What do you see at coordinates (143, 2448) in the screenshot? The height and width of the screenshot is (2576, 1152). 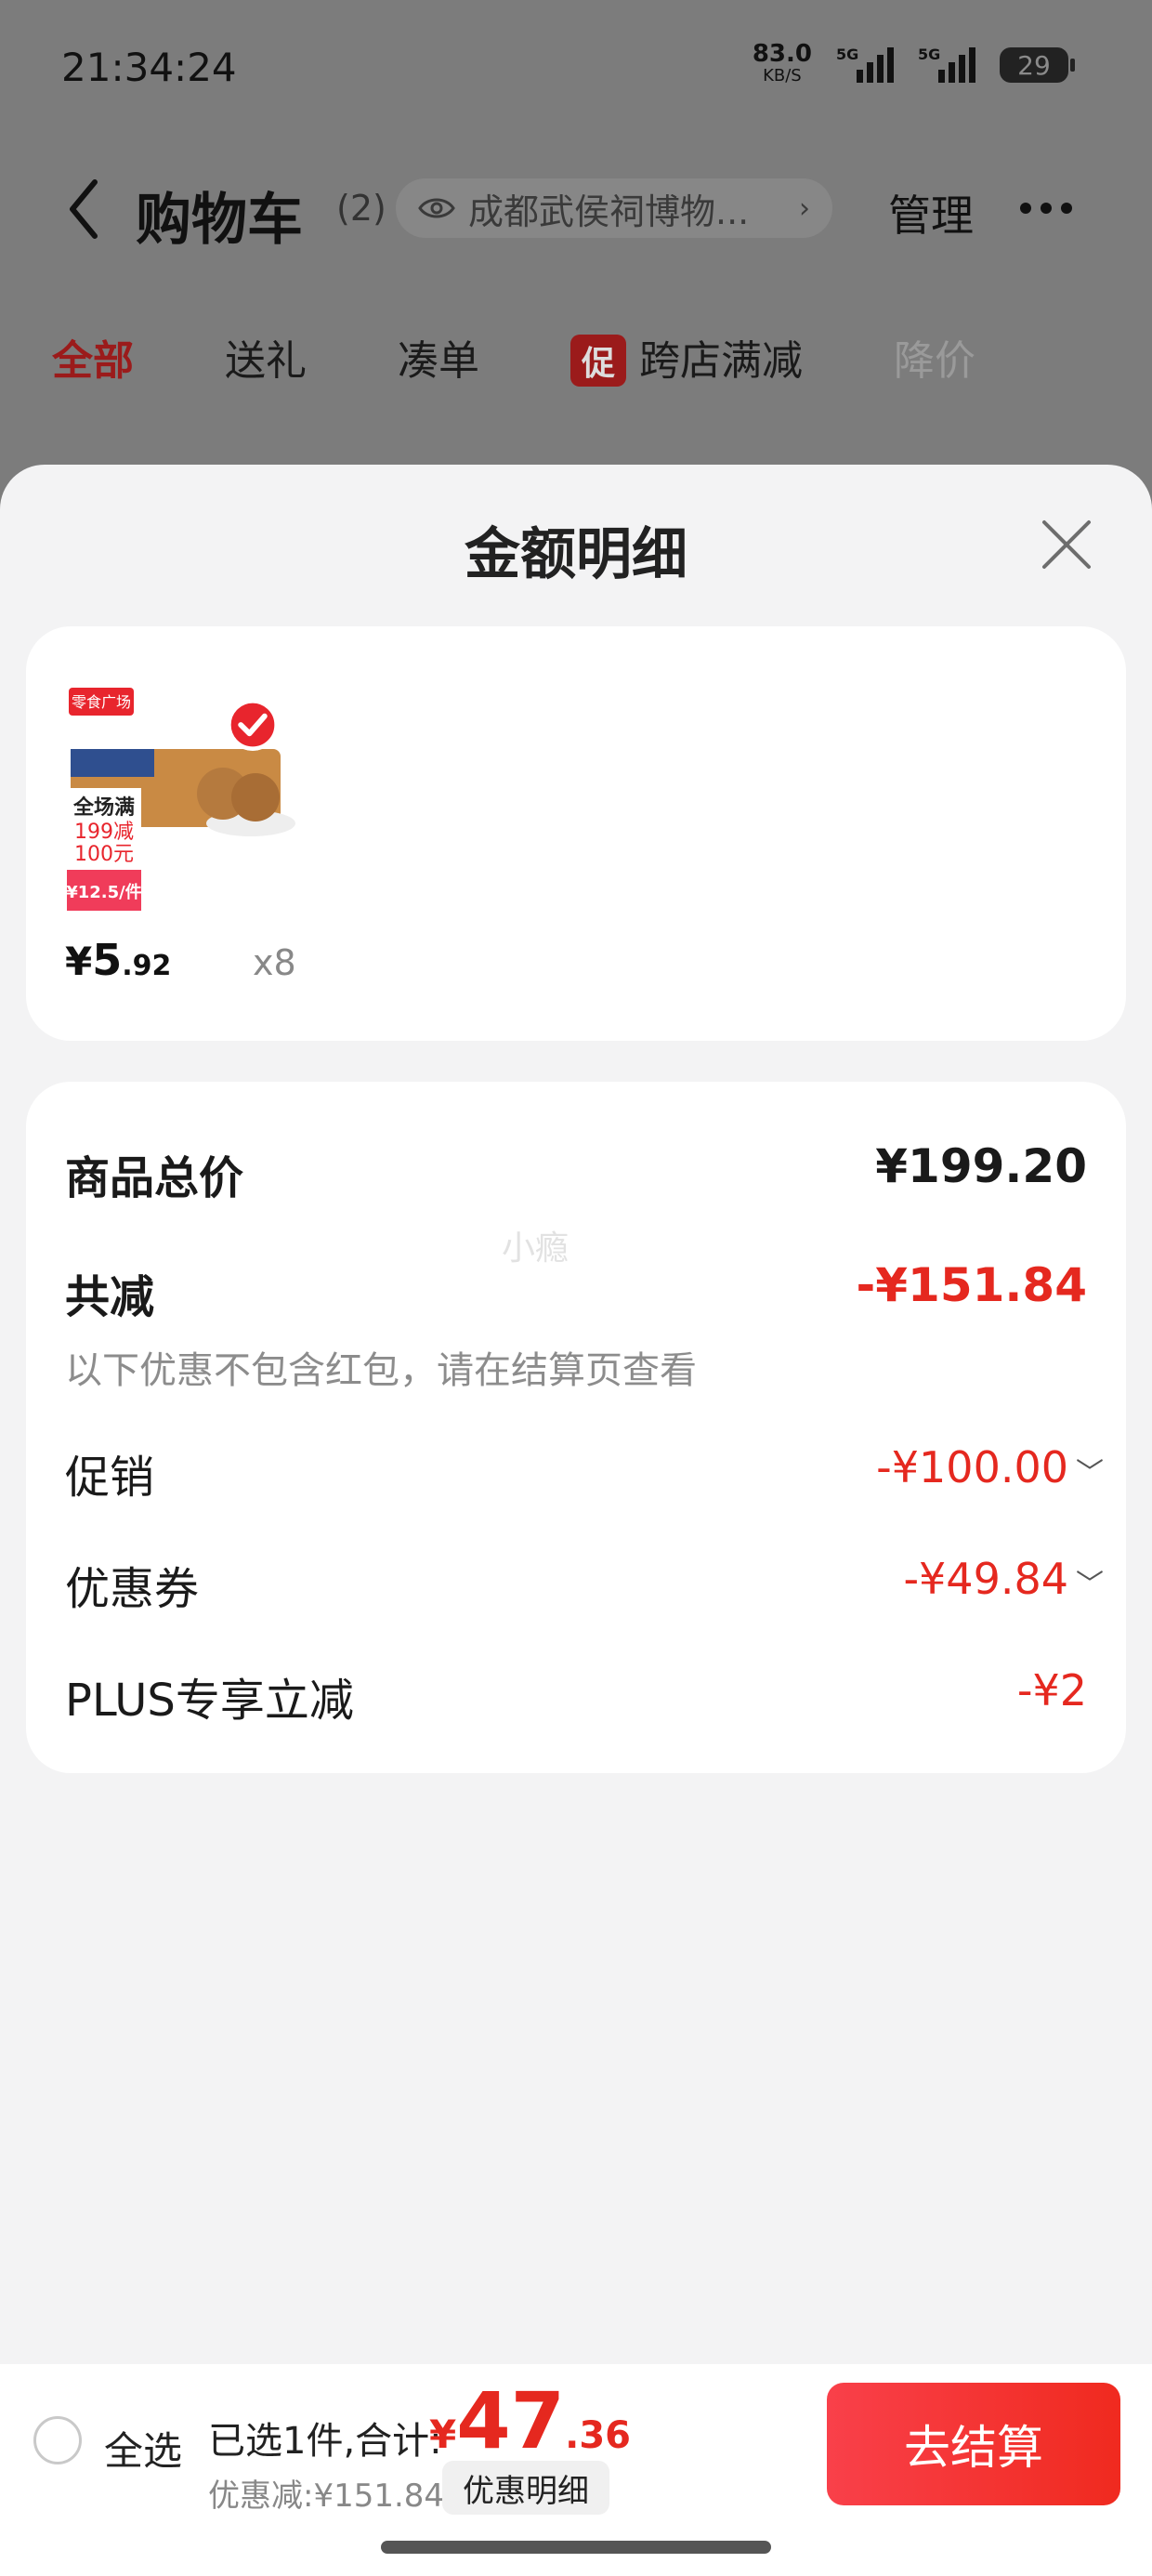 I see `select-all-label: 全选` at bounding box center [143, 2448].